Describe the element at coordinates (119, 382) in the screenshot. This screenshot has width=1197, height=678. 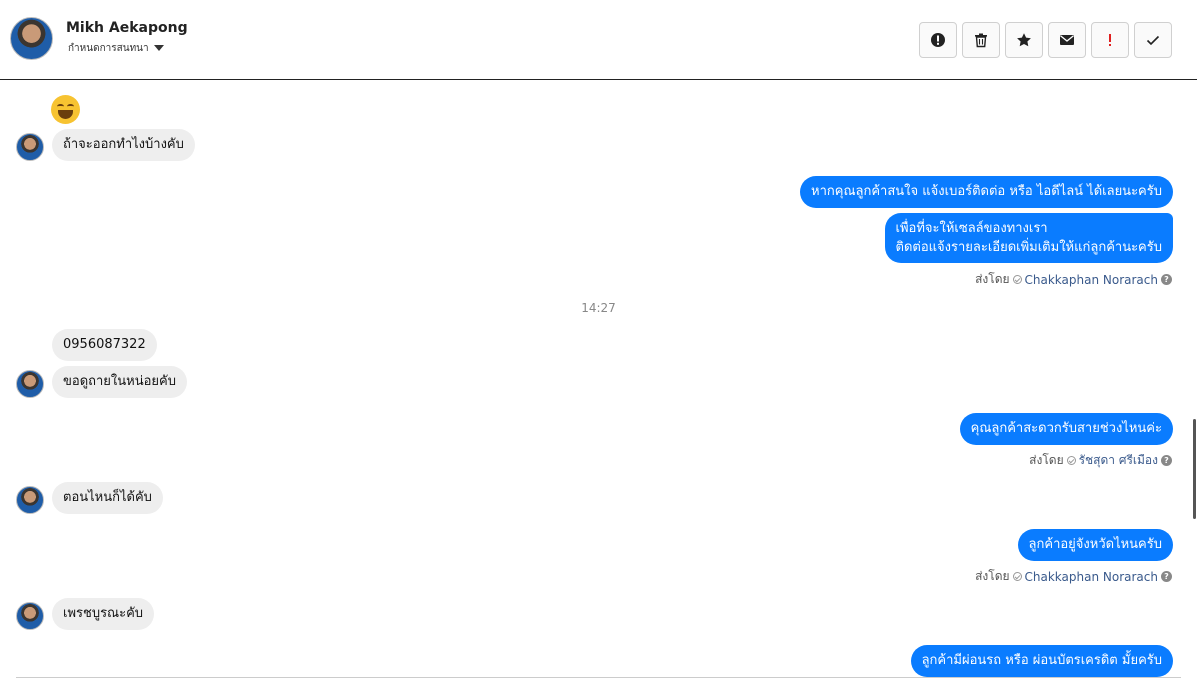
I see `message-bubble-incoming: ขอดูถายในหน่อยคับ` at that location.